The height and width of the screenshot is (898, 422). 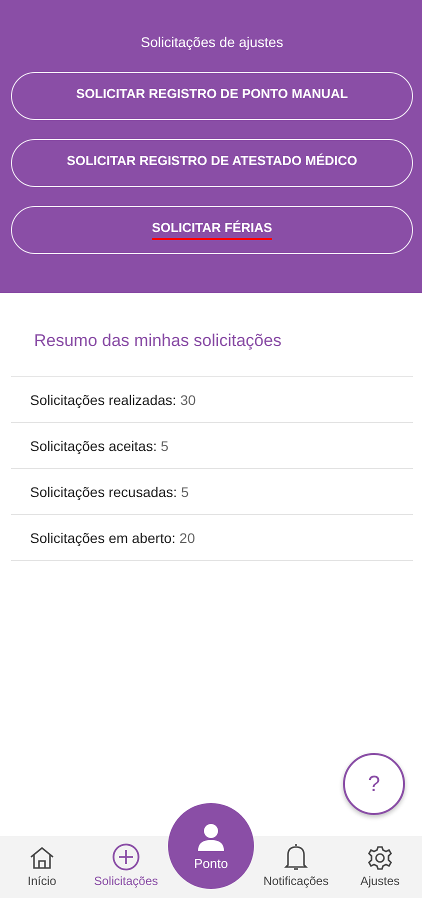 What do you see at coordinates (212, 96) in the screenshot?
I see `request-button: SOLICITAR REGISTRO DE PONTO MANUAL` at bounding box center [212, 96].